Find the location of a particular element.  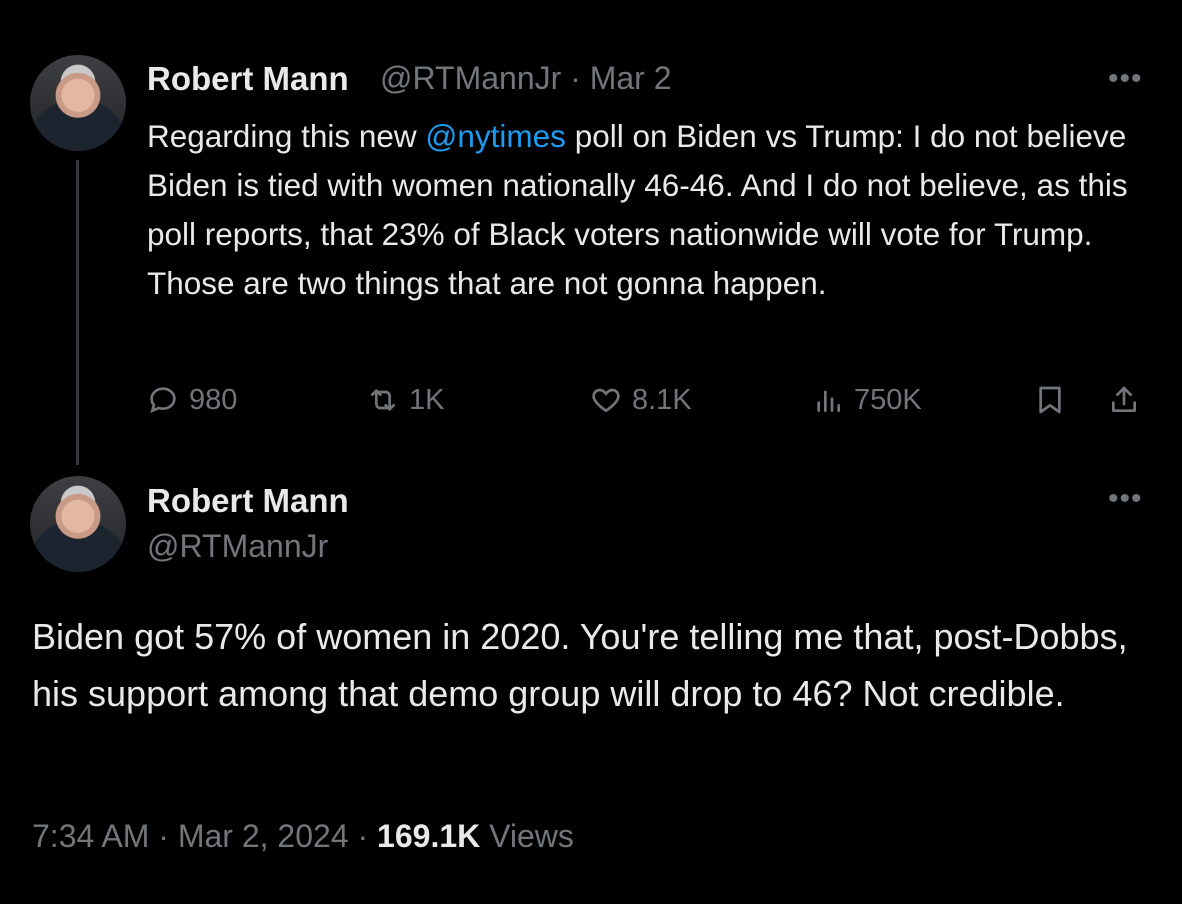

tweet-footer: 7:34 AM · Mar 2, 2024 · 169.1K Views is located at coordinates (303, 836).